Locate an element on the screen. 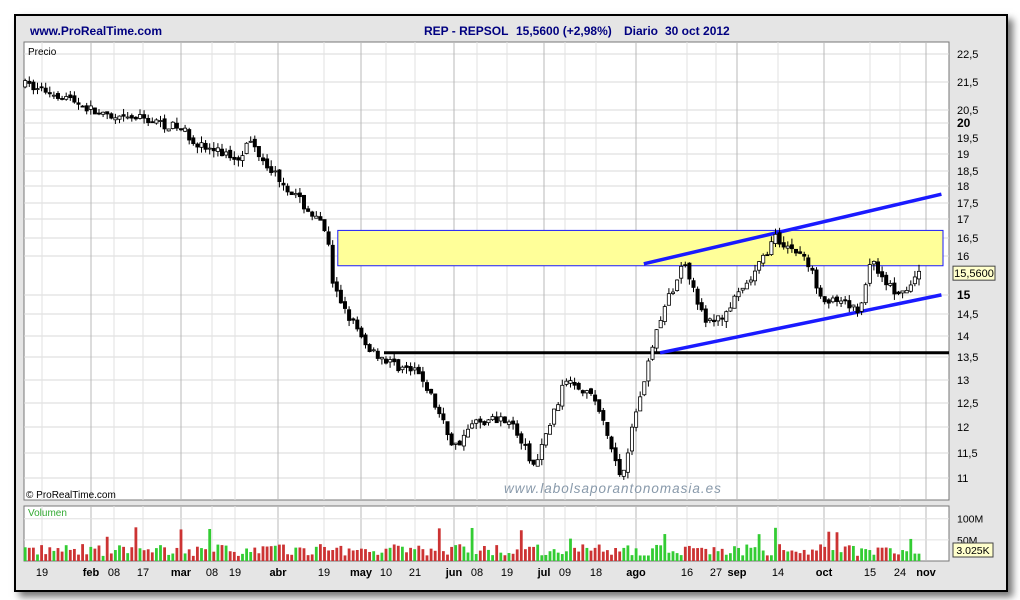  time-tick-label: feb is located at coordinates (91, 573).